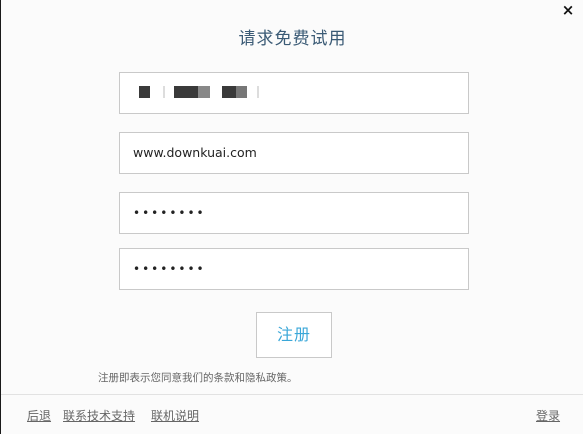 The image size is (583, 434). What do you see at coordinates (294, 269) in the screenshot?
I see `confirm-password-field: ••••••••` at bounding box center [294, 269].